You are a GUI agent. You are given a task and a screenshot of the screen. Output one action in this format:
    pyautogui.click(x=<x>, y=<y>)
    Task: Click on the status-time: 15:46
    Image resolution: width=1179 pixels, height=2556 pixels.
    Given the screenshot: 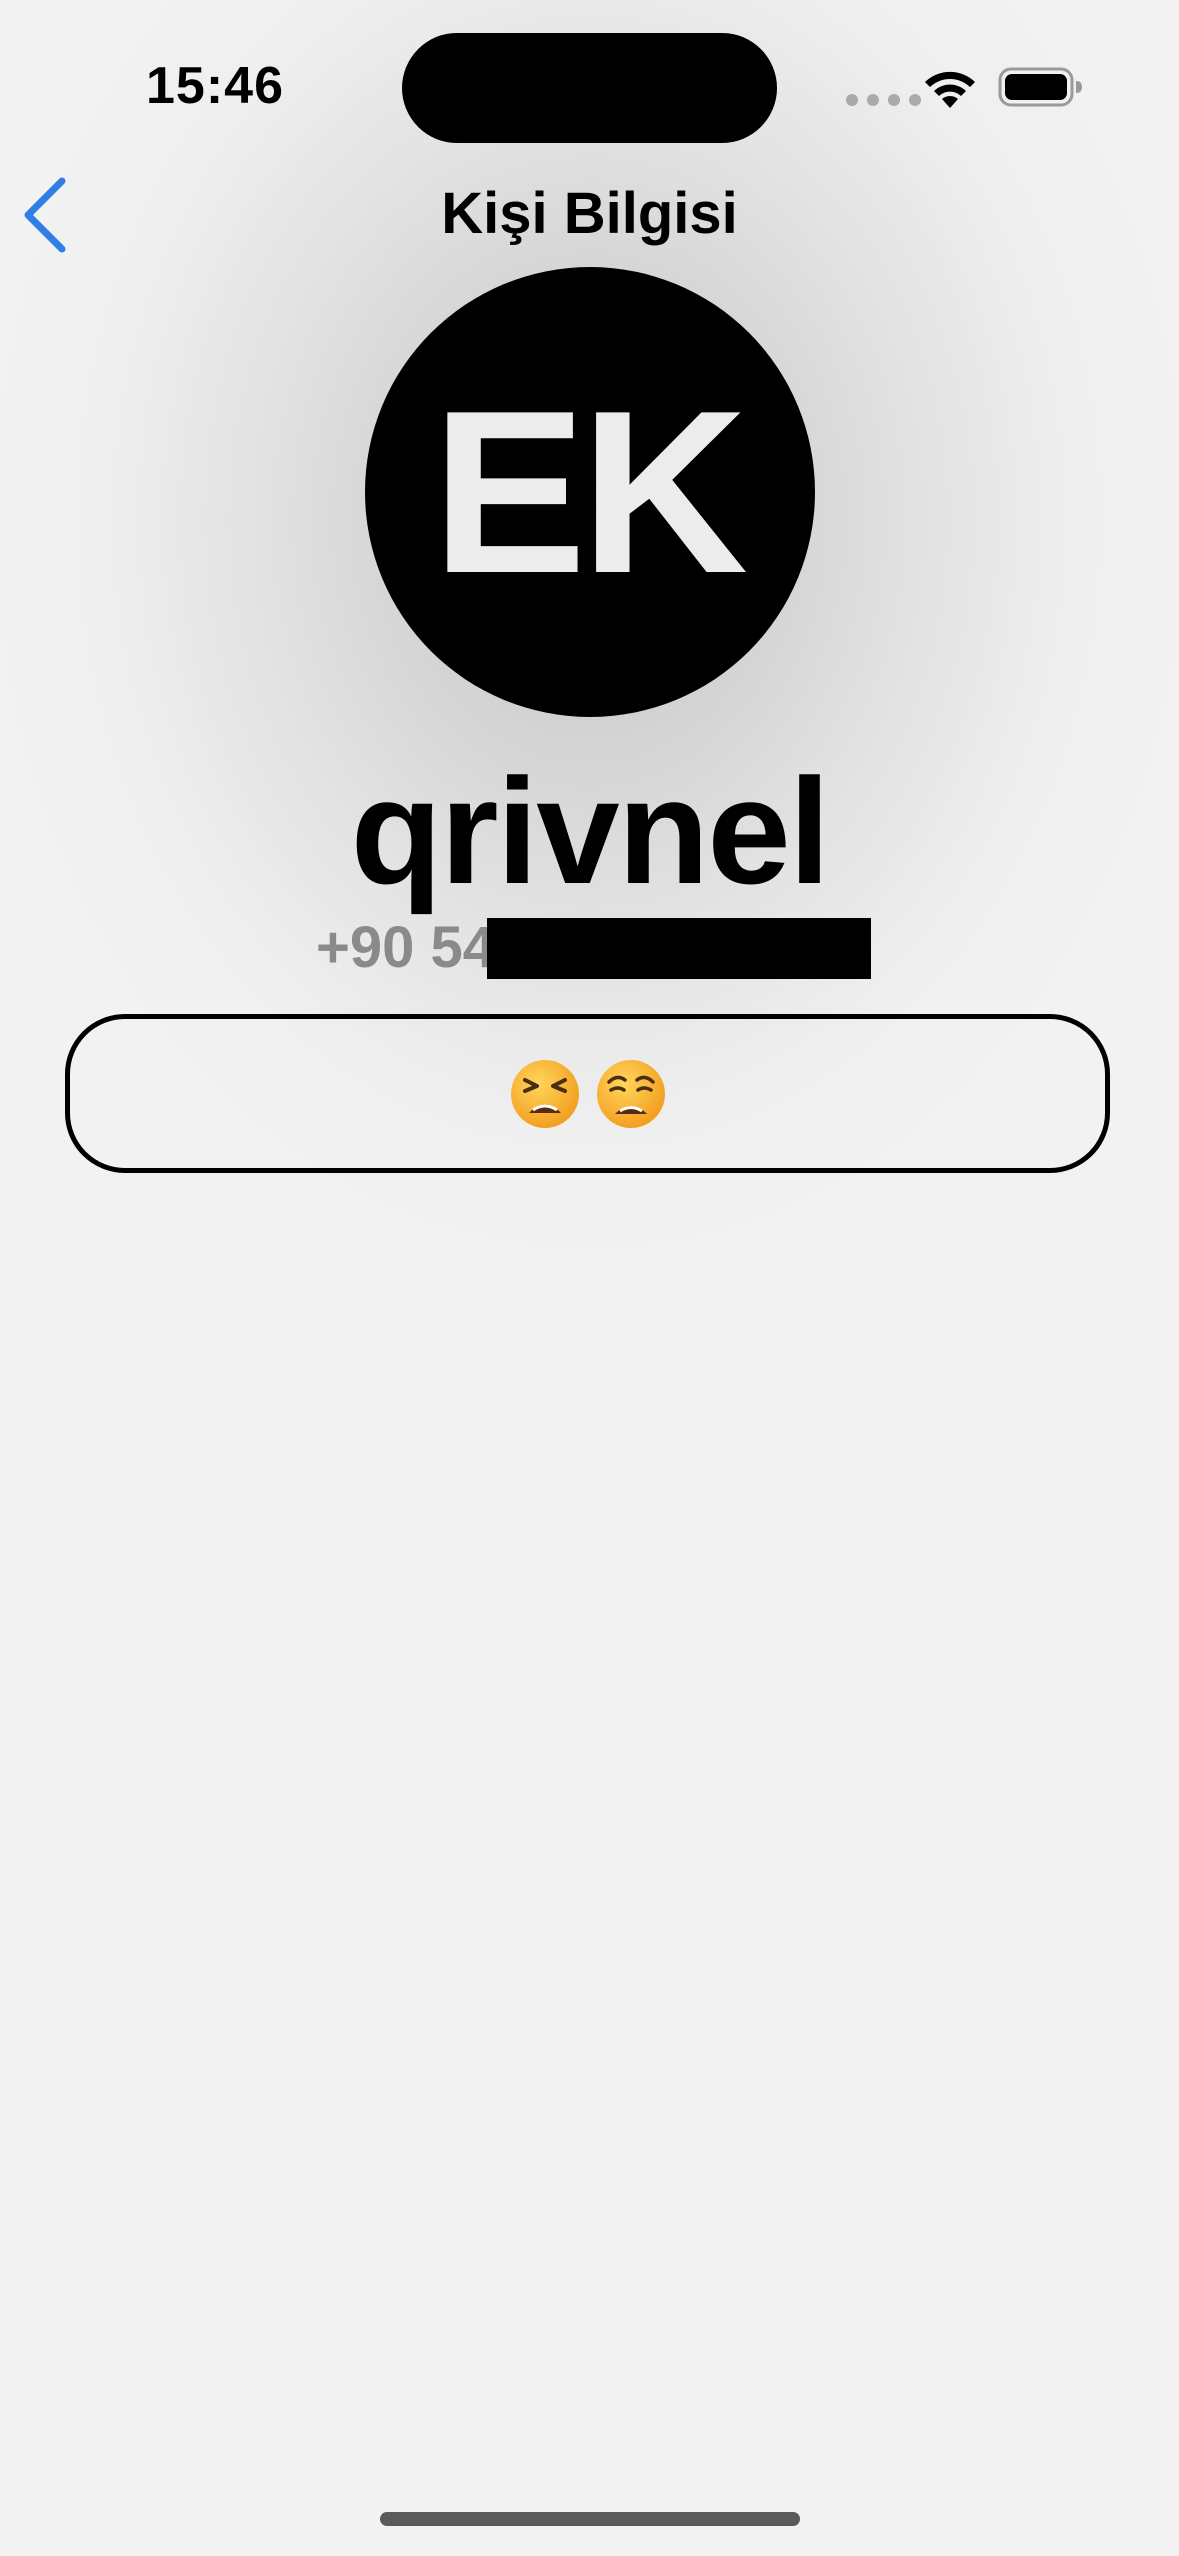 What is the action you would take?
    pyautogui.click(x=215, y=86)
    